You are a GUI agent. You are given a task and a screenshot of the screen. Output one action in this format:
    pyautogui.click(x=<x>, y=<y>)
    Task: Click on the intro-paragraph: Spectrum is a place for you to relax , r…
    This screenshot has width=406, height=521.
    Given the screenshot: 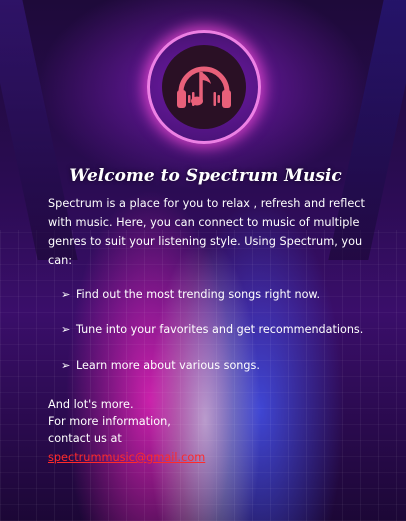 What is the action you would take?
    pyautogui.click(x=206, y=232)
    